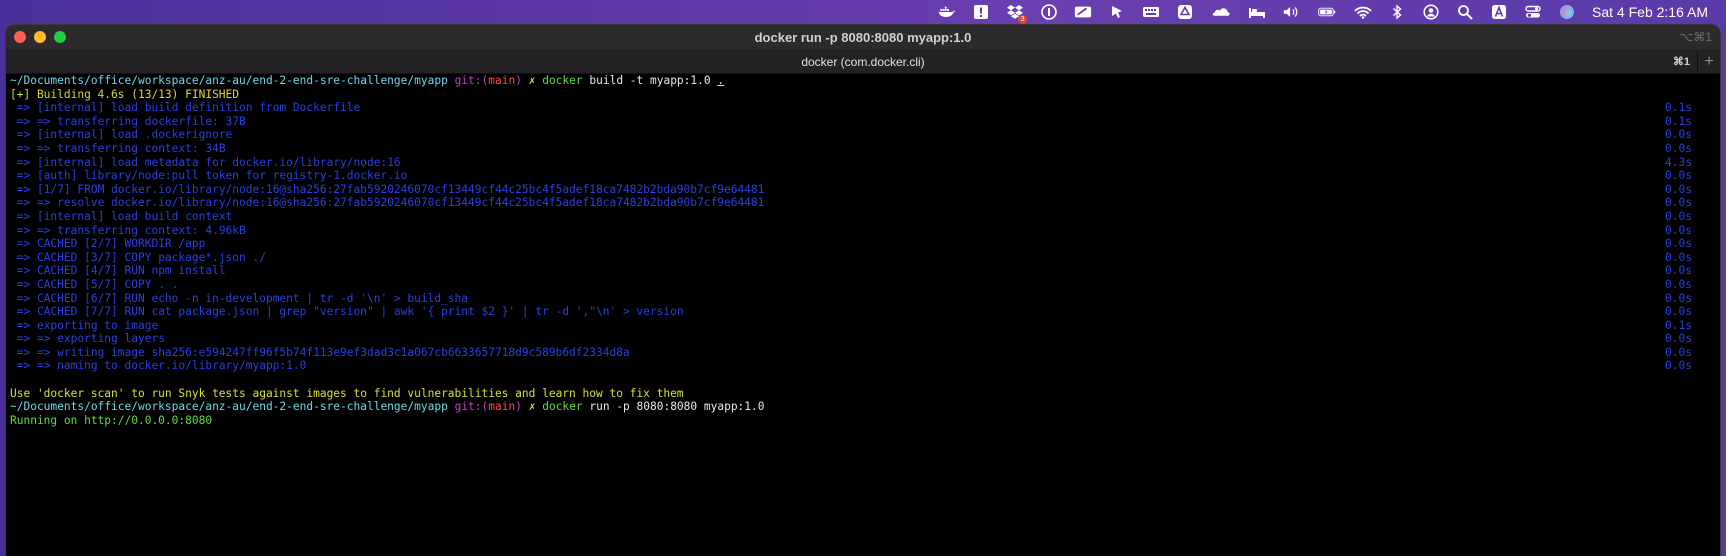  I want to click on keyboard-icon, so click(1151, 12).